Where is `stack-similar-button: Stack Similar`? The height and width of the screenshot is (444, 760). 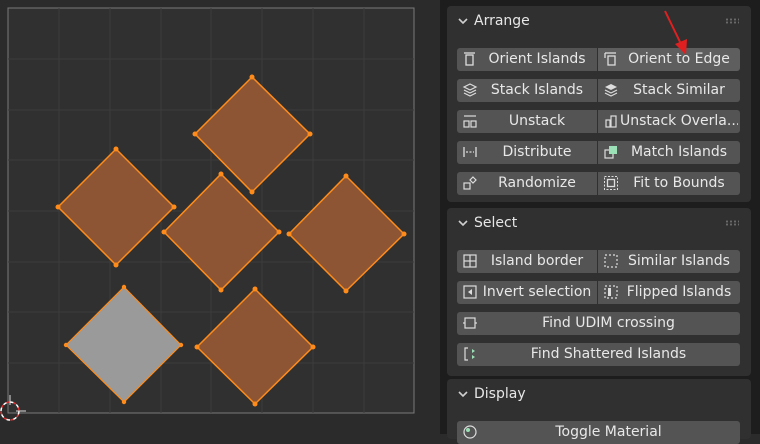 stack-similar-button: Stack Similar is located at coordinates (669, 90).